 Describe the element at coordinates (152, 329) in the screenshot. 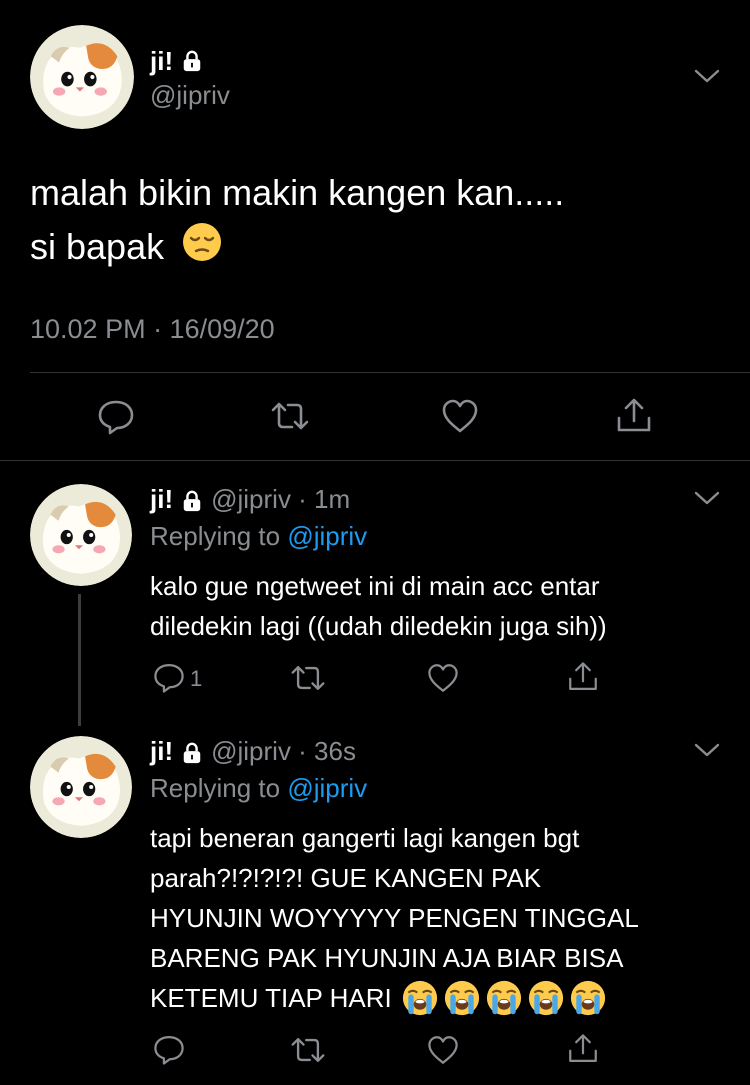

I see `timestamp: 10.02 PM · 16/09/20` at that location.